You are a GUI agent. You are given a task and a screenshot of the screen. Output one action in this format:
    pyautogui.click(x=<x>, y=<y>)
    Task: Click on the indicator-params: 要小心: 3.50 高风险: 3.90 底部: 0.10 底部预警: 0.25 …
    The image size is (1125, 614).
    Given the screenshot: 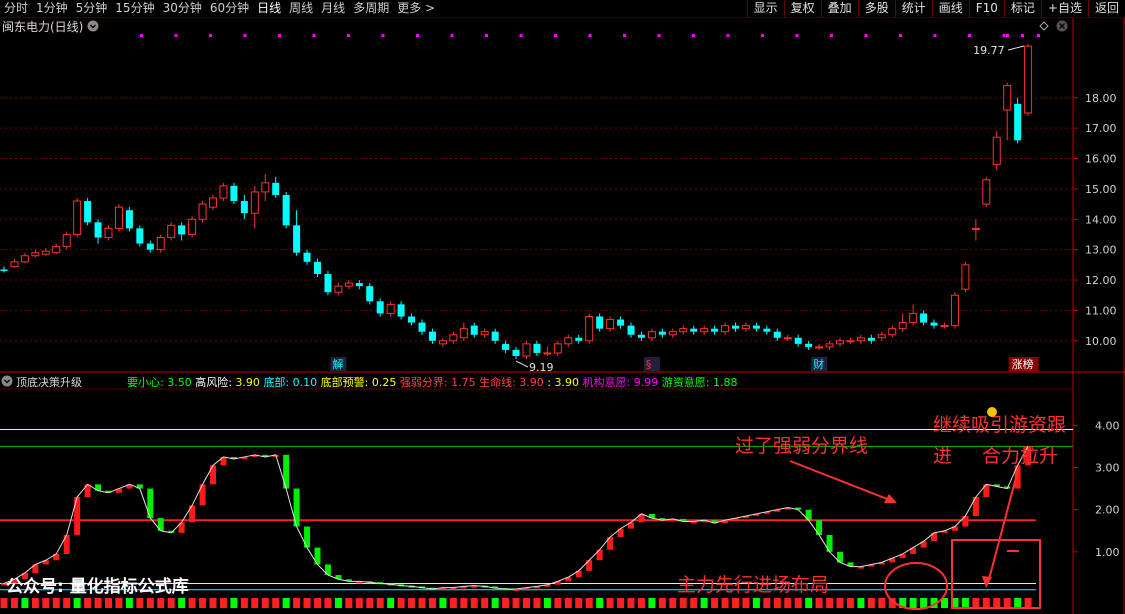 What is the action you would take?
    pyautogui.click(x=432, y=382)
    